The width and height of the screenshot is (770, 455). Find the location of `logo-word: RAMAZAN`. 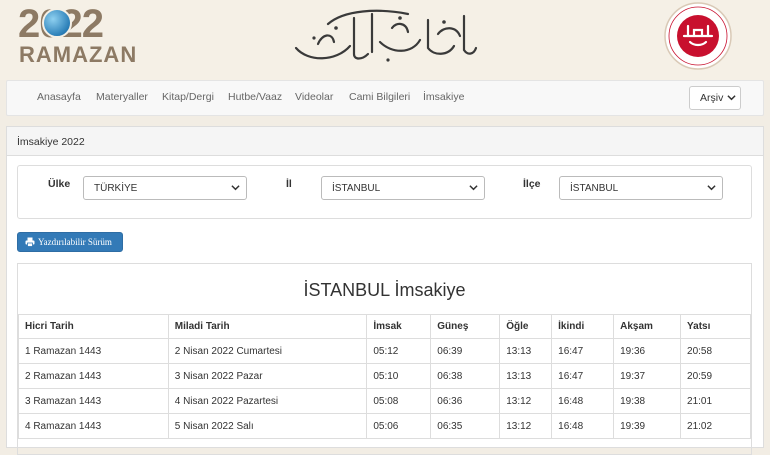

logo-word: RAMAZAN is located at coordinates (78, 54).